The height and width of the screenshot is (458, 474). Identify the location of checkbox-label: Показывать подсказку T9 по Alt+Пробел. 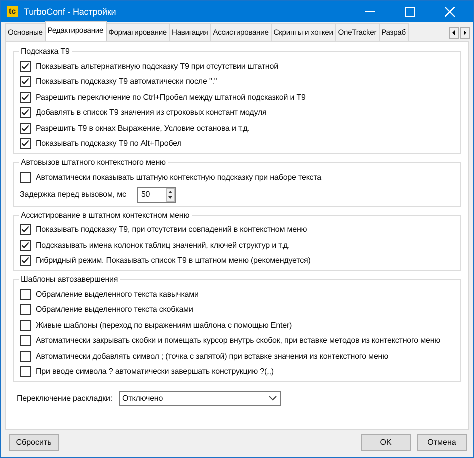
(109, 143).